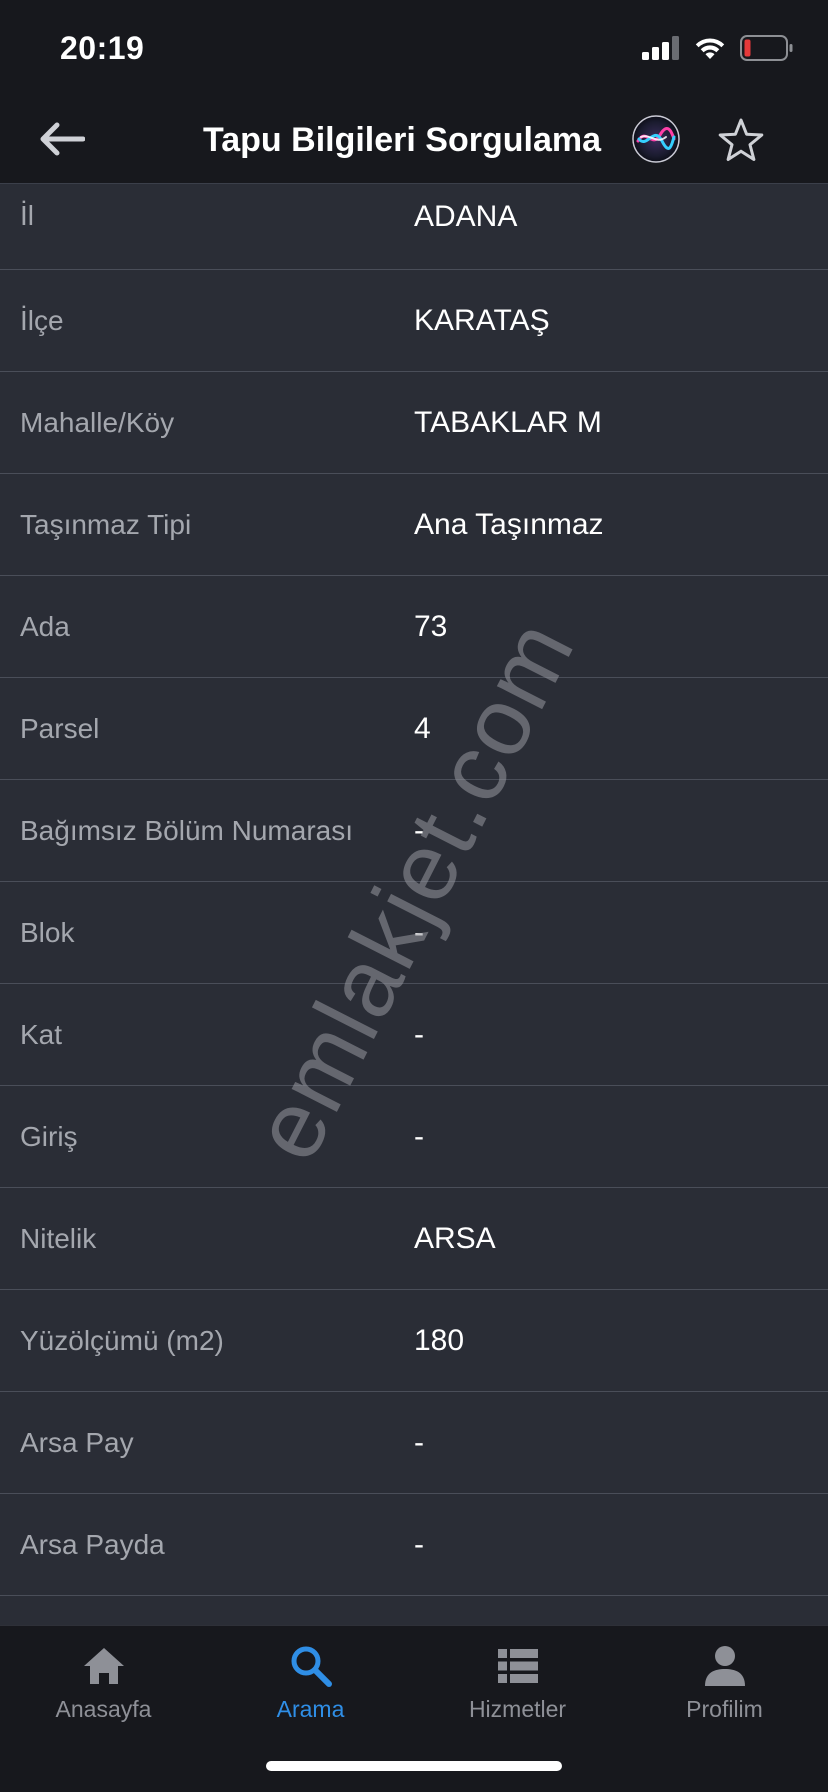 The image size is (828, 1792). What do you see at coordinates (106, 524) in the screenshot?
I see `row-label: Taşınmaz Tipi` at bounding box center [106, 524].